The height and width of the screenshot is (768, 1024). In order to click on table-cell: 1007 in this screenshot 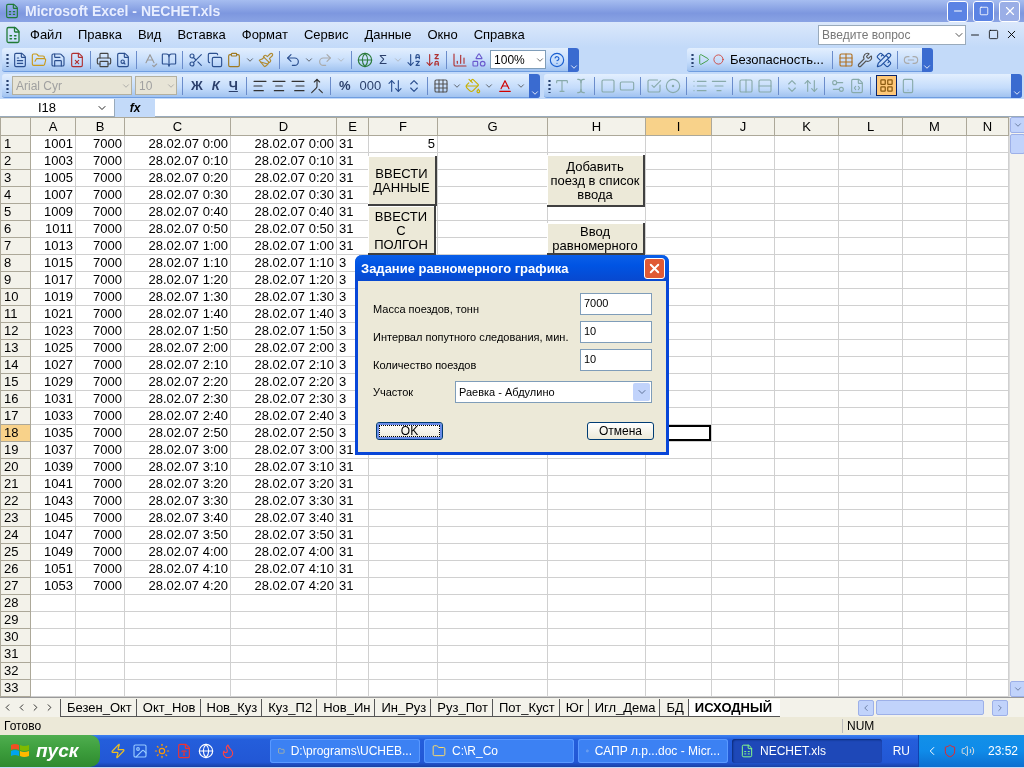, I will do `click(53, 195)`.